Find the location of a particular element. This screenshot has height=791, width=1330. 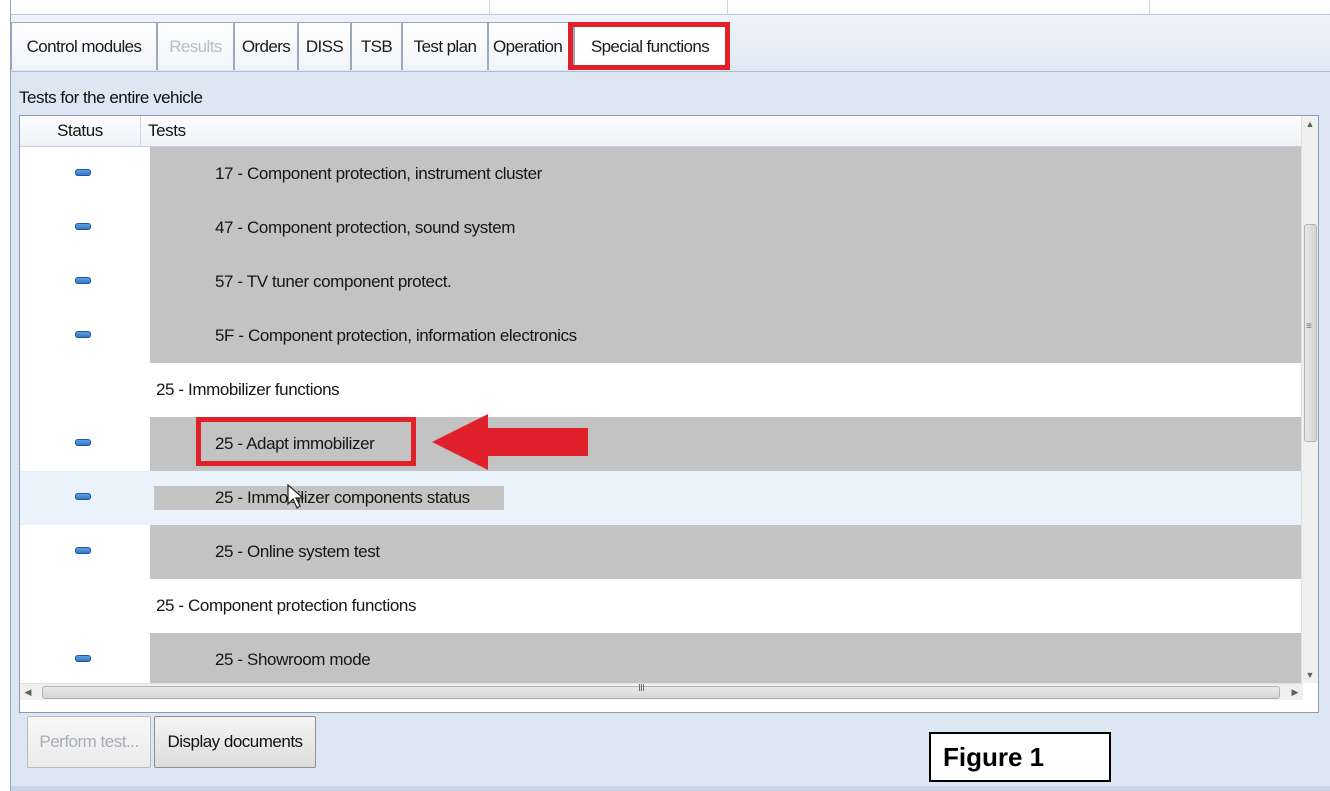

tab-tsb: TSB is located at coordinates (376, 46).